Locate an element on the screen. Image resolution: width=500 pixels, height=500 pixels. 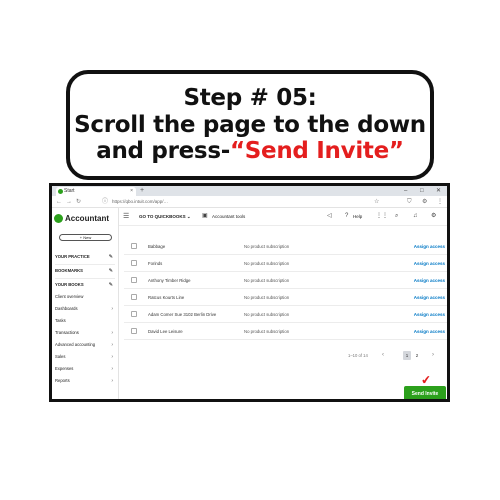
send-invite-button: Send Invite is located at coordinates (425, 392).